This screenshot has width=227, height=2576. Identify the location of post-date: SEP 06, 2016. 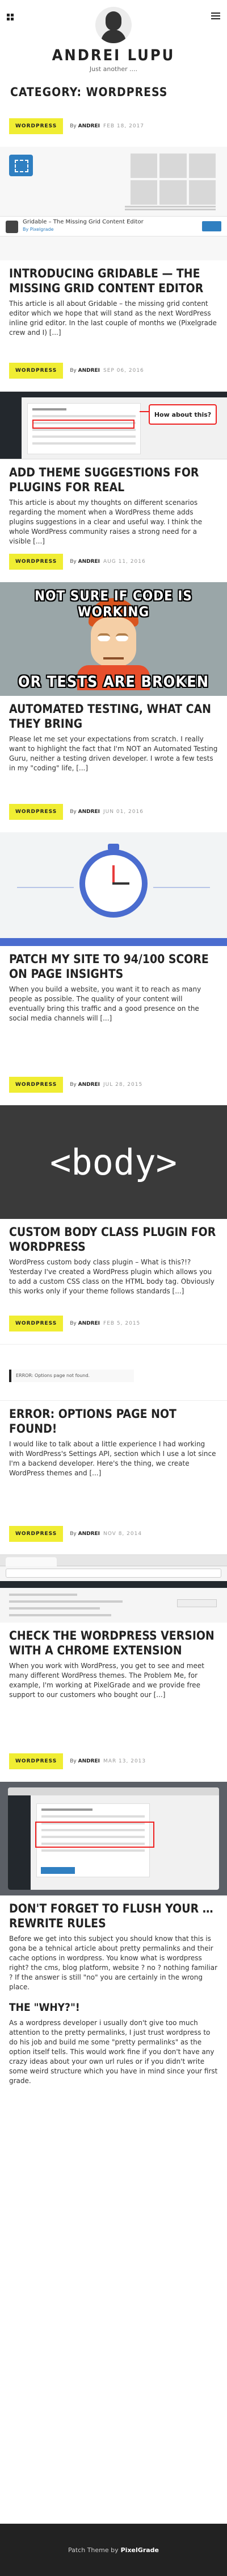
(123, 371).